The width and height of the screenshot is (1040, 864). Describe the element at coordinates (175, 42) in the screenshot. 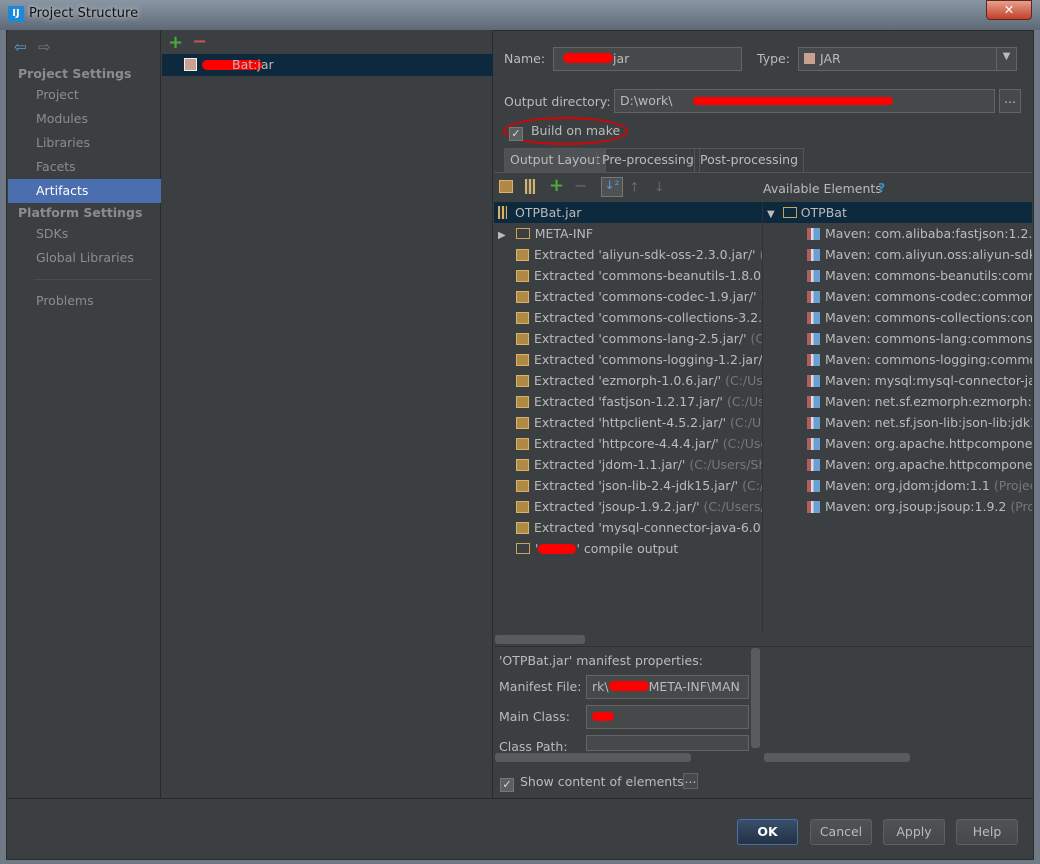

I see `add-artifact-icon: +` at that location.